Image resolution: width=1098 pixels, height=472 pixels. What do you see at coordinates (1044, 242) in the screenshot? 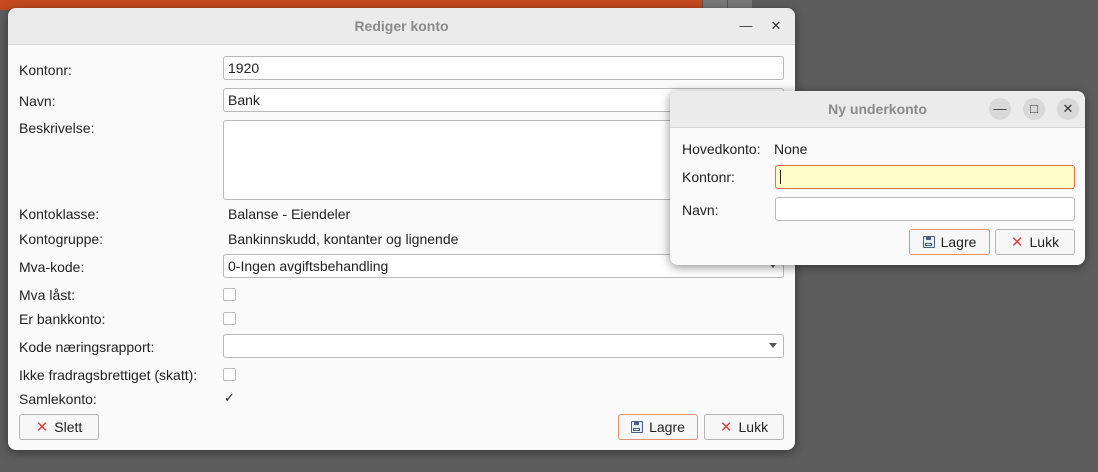
I see `sub-lukk-button-label: Lukk` at bounding box center [1044, 242].